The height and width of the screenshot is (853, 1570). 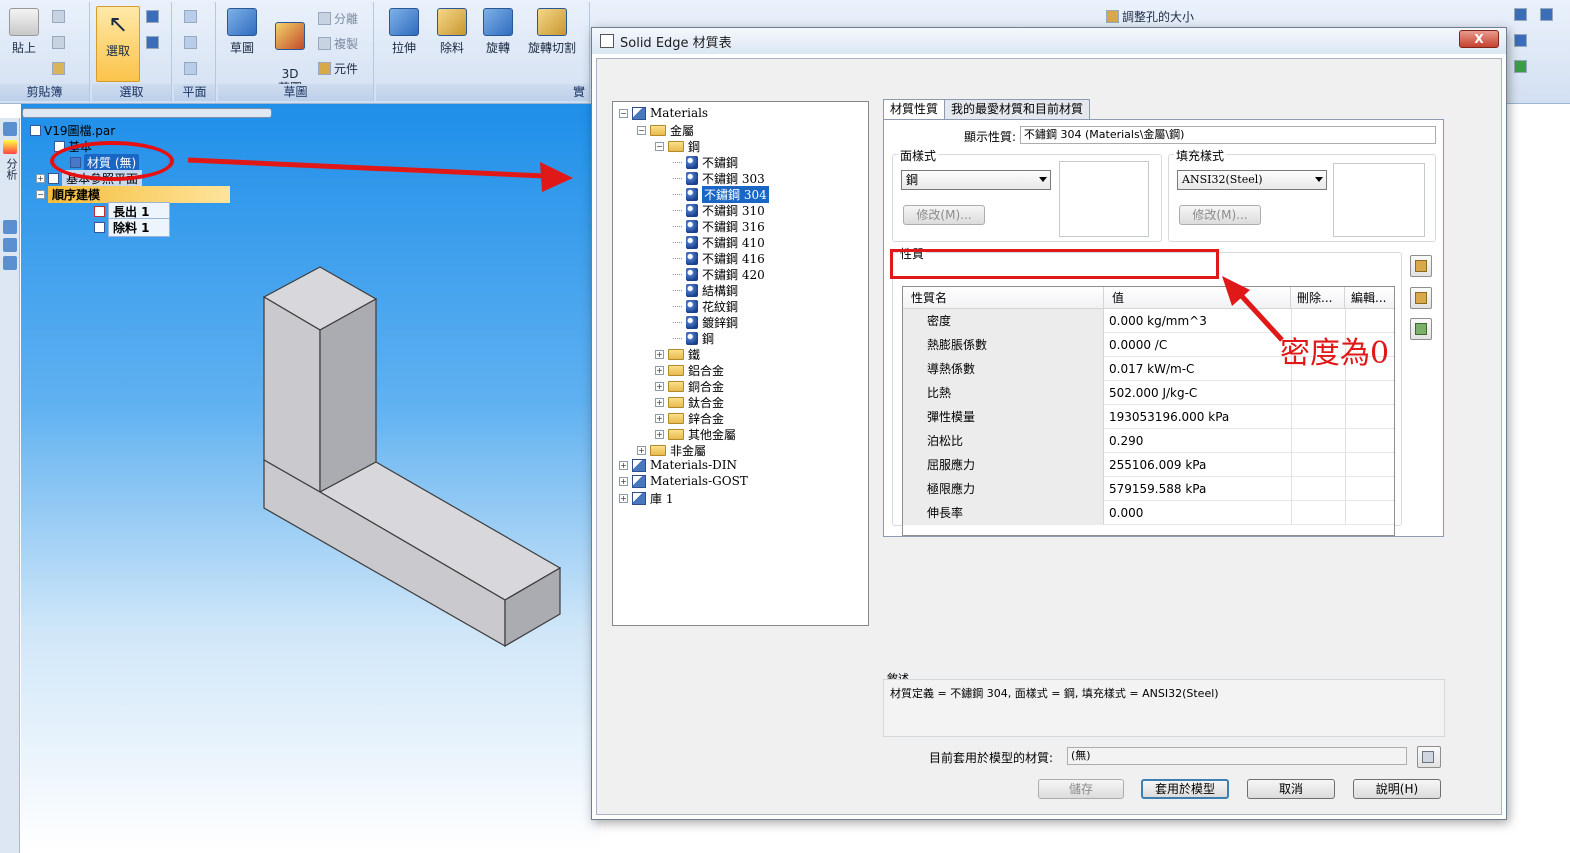 What do you see at coordinates (24, 32) in the screenshot?
I see `paste-button: 貼上` at bounding box center [24, 32].